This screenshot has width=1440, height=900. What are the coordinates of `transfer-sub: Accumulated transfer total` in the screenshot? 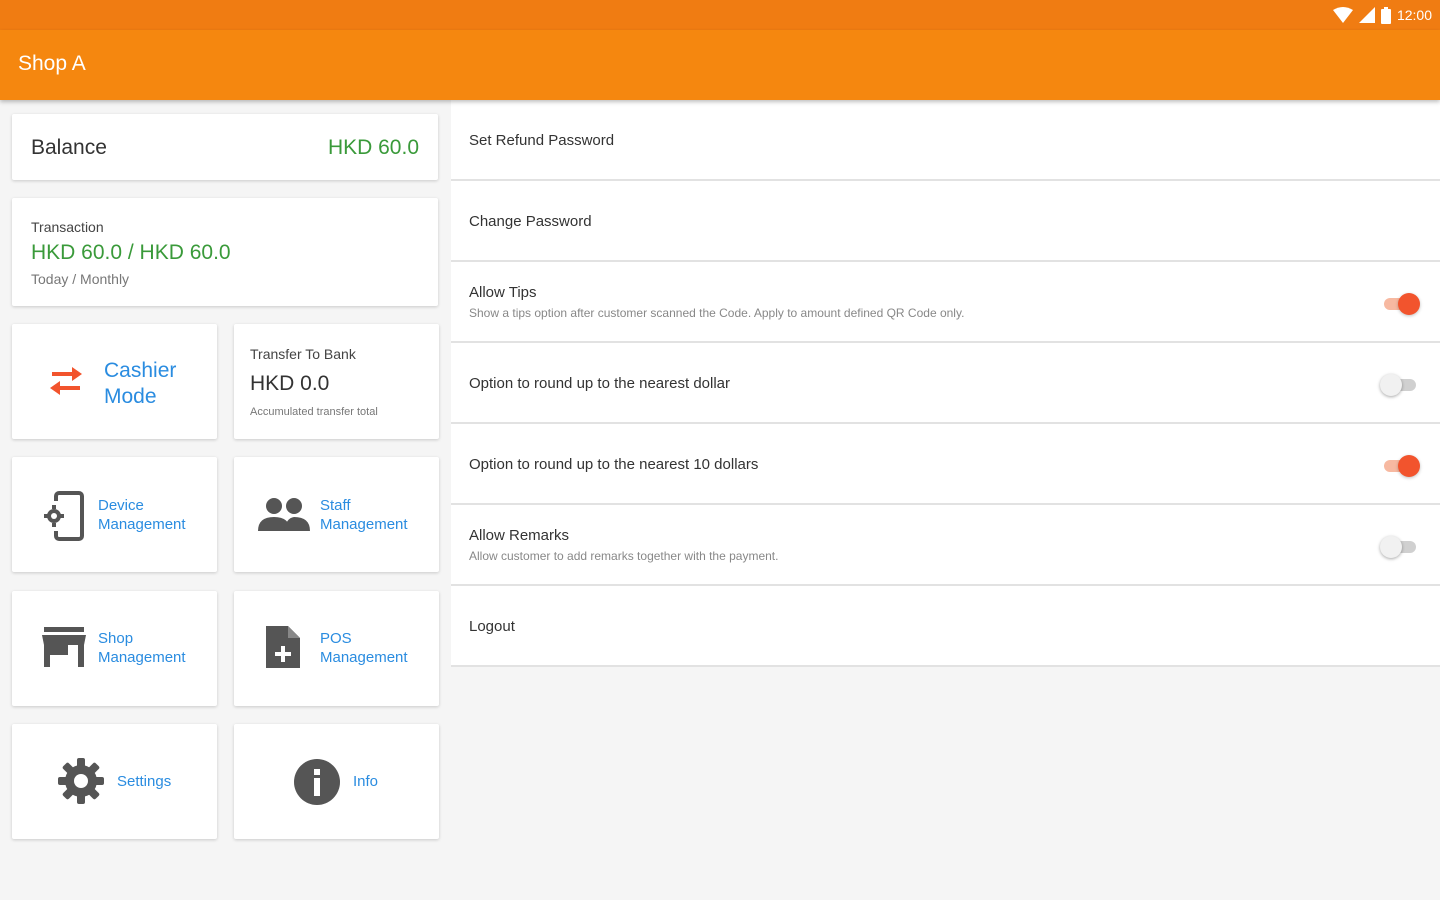 It's located at (314, 412).